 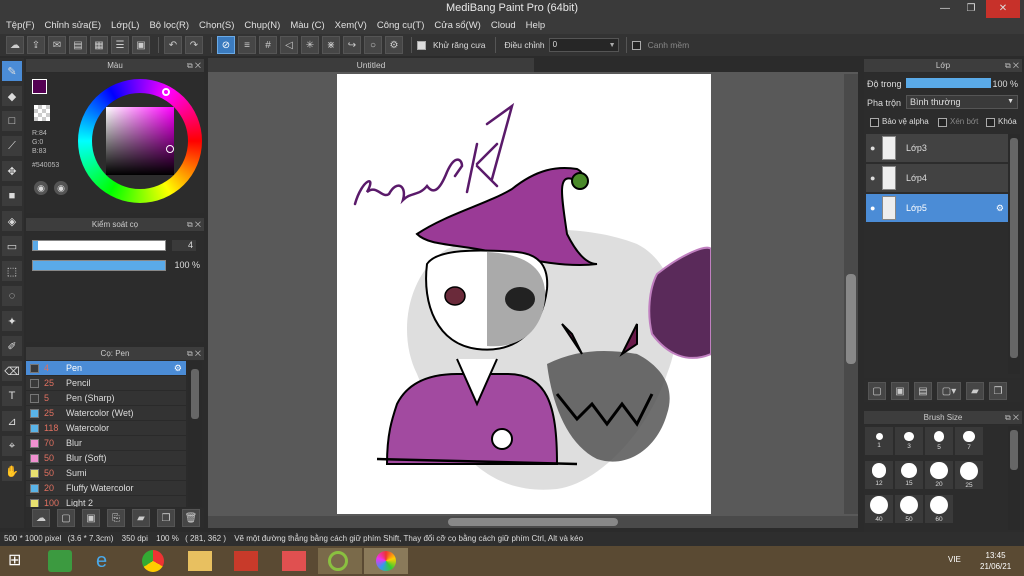 I want to click on crosshatch-snap-icon: #, so click(x=268, y=45).